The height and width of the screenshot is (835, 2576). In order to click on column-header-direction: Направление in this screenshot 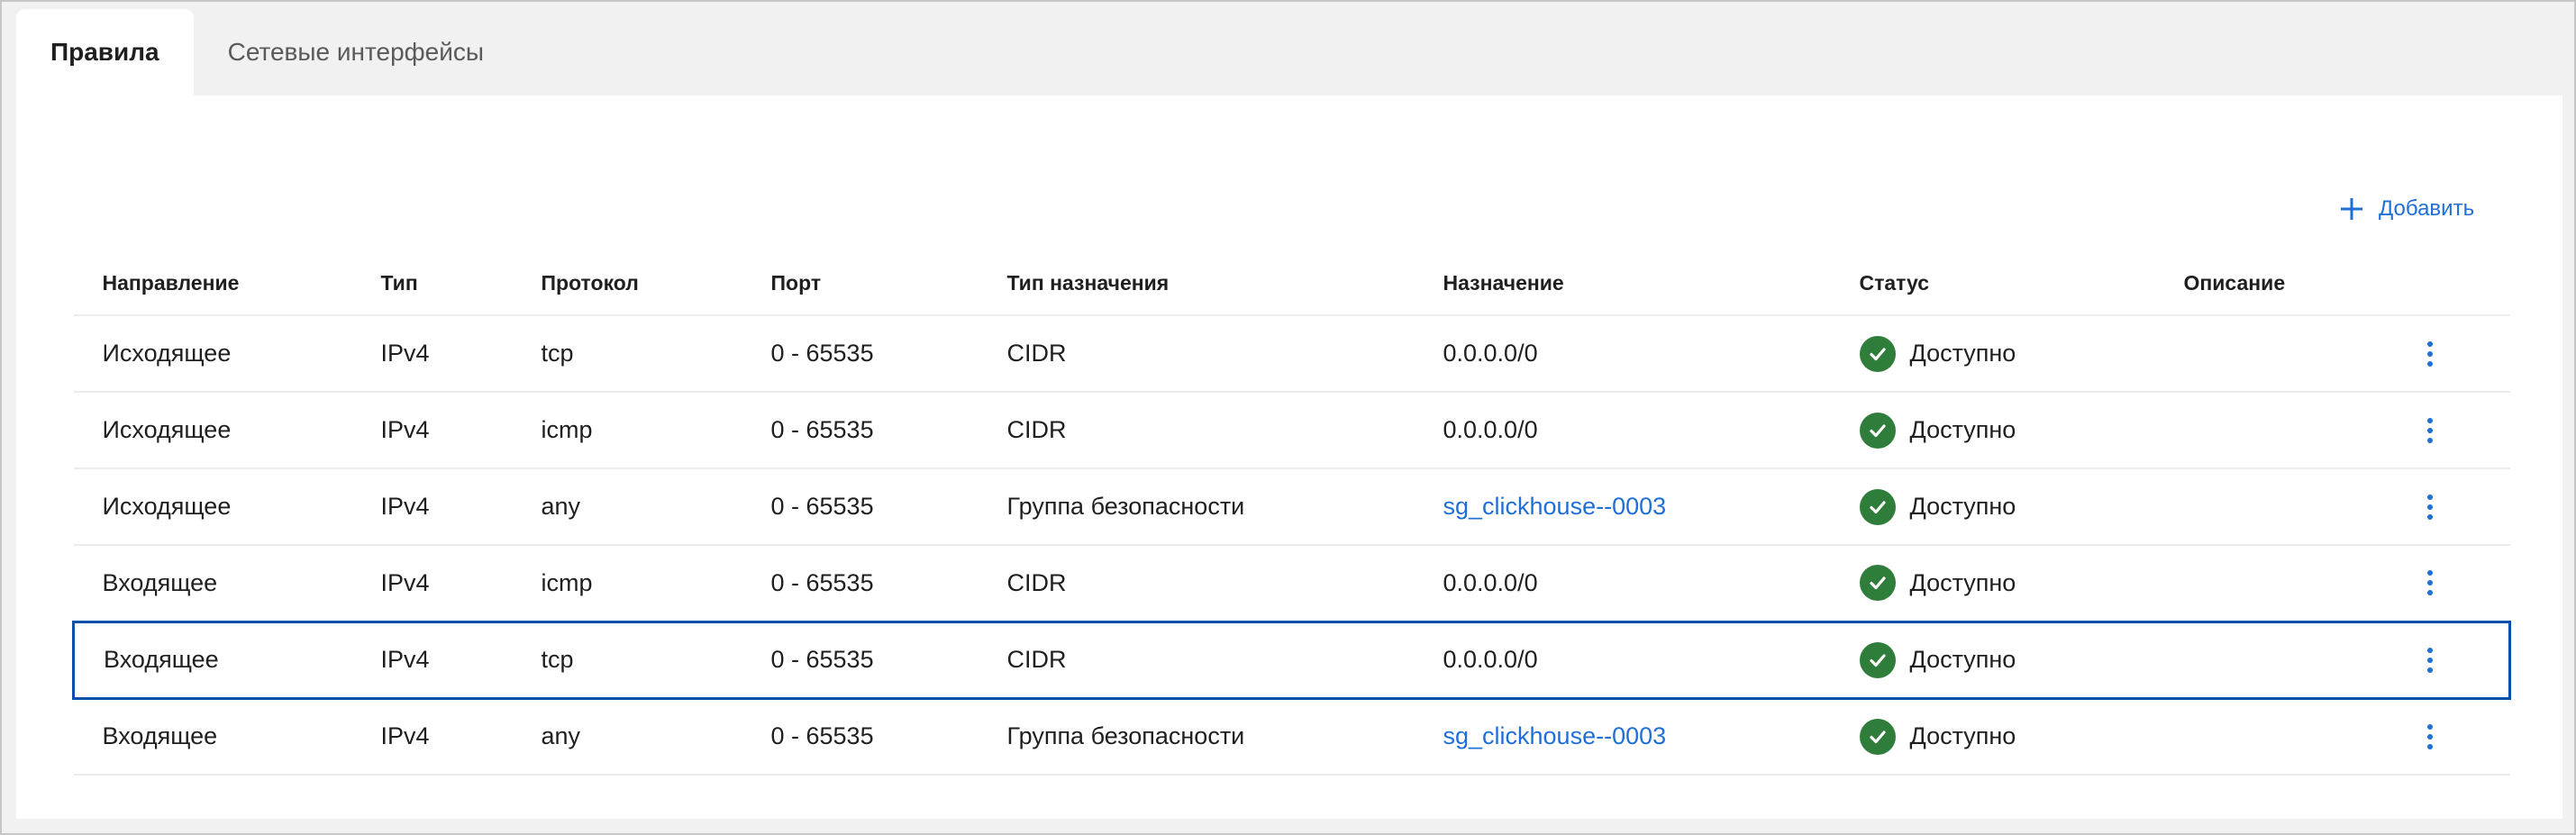, I will do `click(212, 284)`.